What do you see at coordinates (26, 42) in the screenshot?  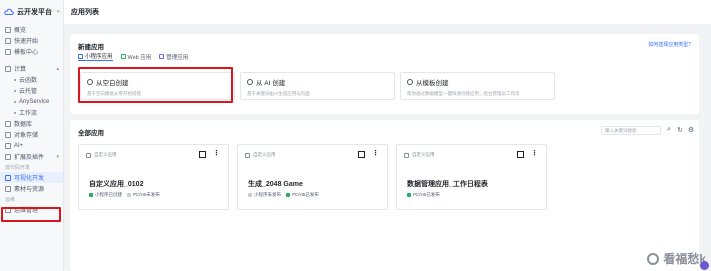 I see `sidebar-item-label: 快速开始` at bounding box center [26, 42].